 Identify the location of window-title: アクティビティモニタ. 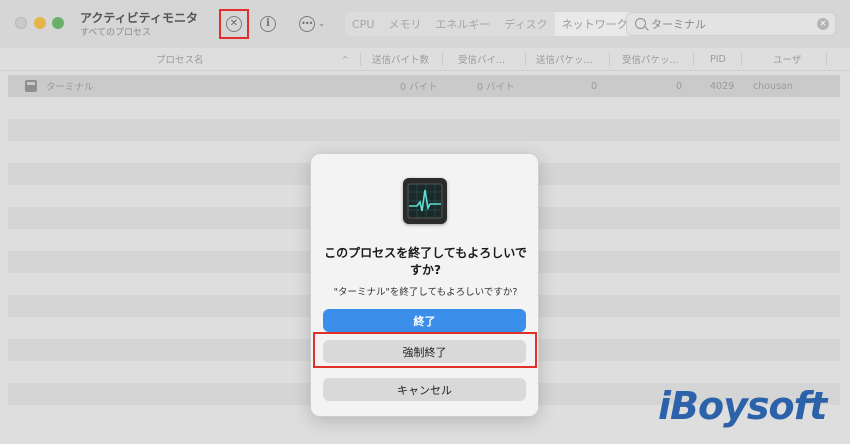
(139, 18).